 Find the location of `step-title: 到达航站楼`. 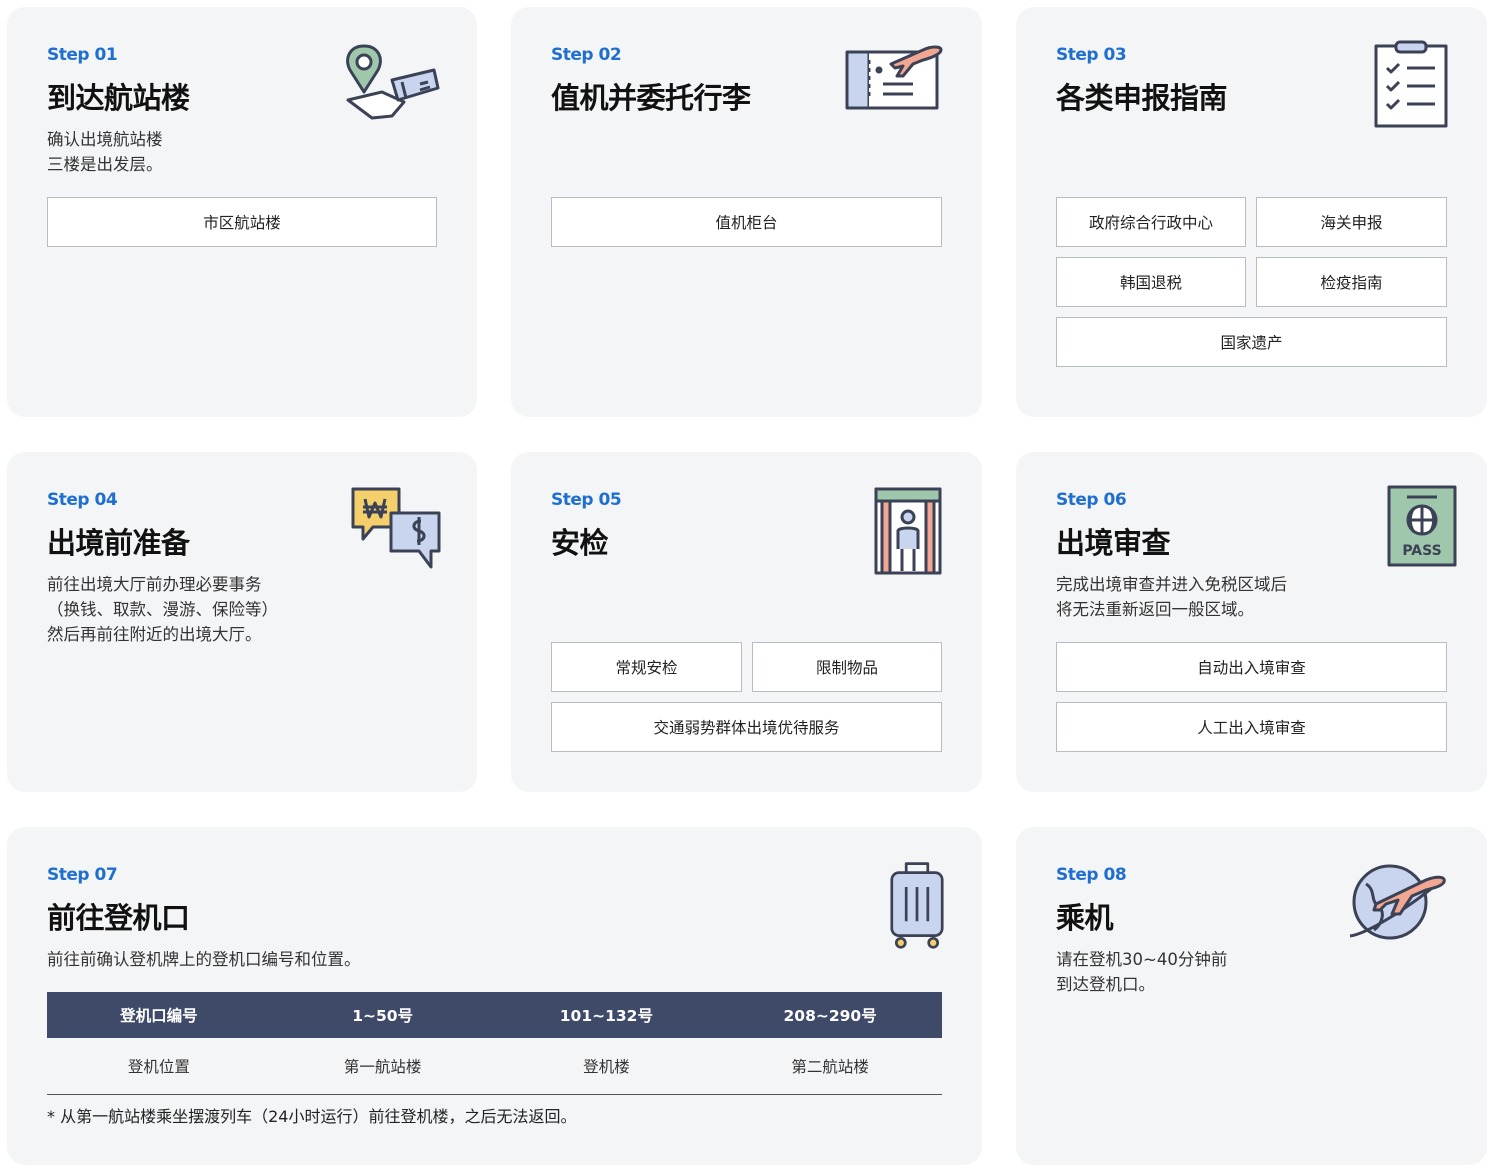

step-title: 到达航站楼 is located at coordinates (118, 98).